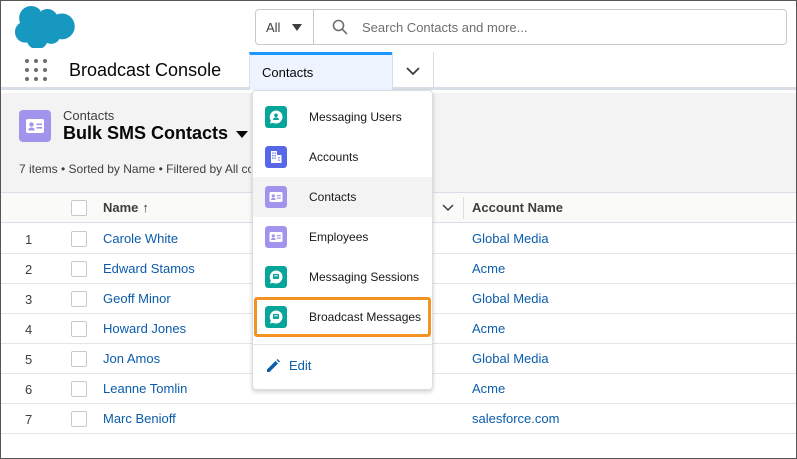  Describe the element at coordinates (145, 133) in the screenshot. I see `list-view-name: Bulk SMS Contacts` at that location.